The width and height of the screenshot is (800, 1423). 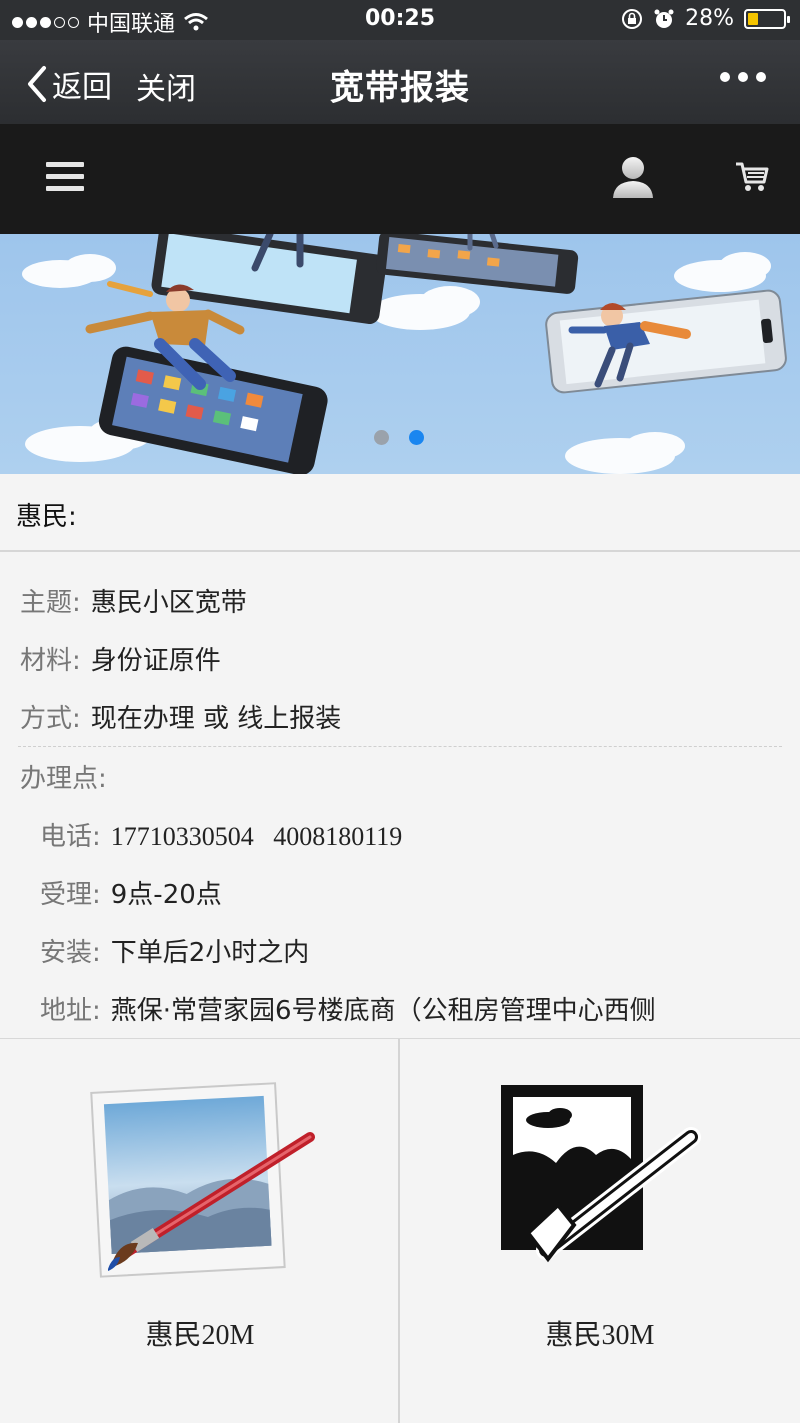 What do you see at coordinates (633, 177) in the screenshot?
I see `user-icon` at bounding box center [633, 177].